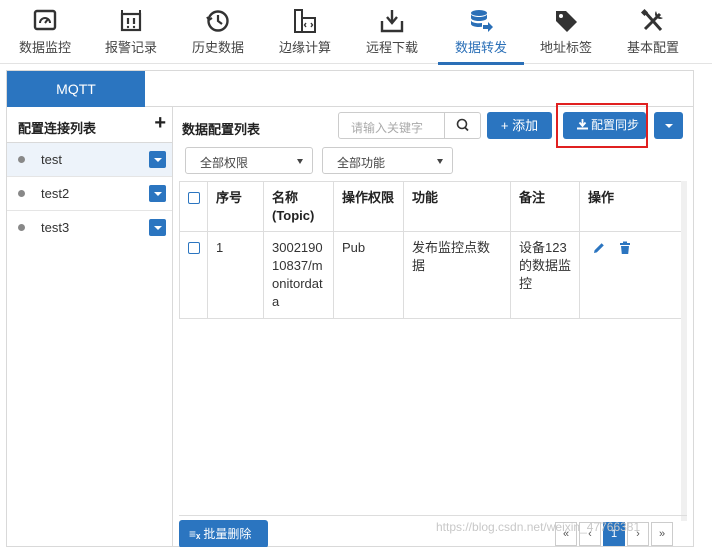 The width and height of the screenshot is (712, 547). What do you see at coordinates (602, 125) in the screenshot?
I see `highlight-box` at bounding box center [602, 125].